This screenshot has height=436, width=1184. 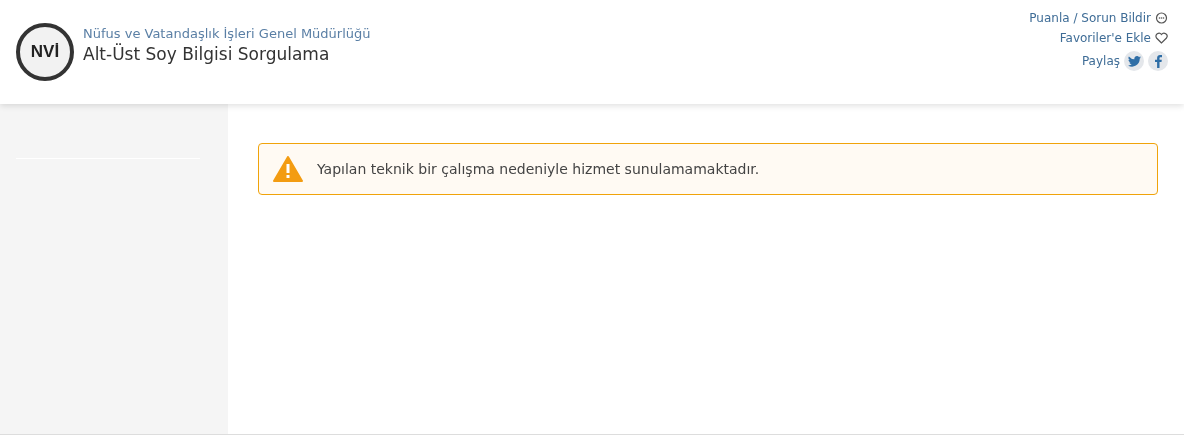 What do you see at coordinates (1161, 18) in the screenshot?
I see `chat-icon` at bounding box center [1161, 18].